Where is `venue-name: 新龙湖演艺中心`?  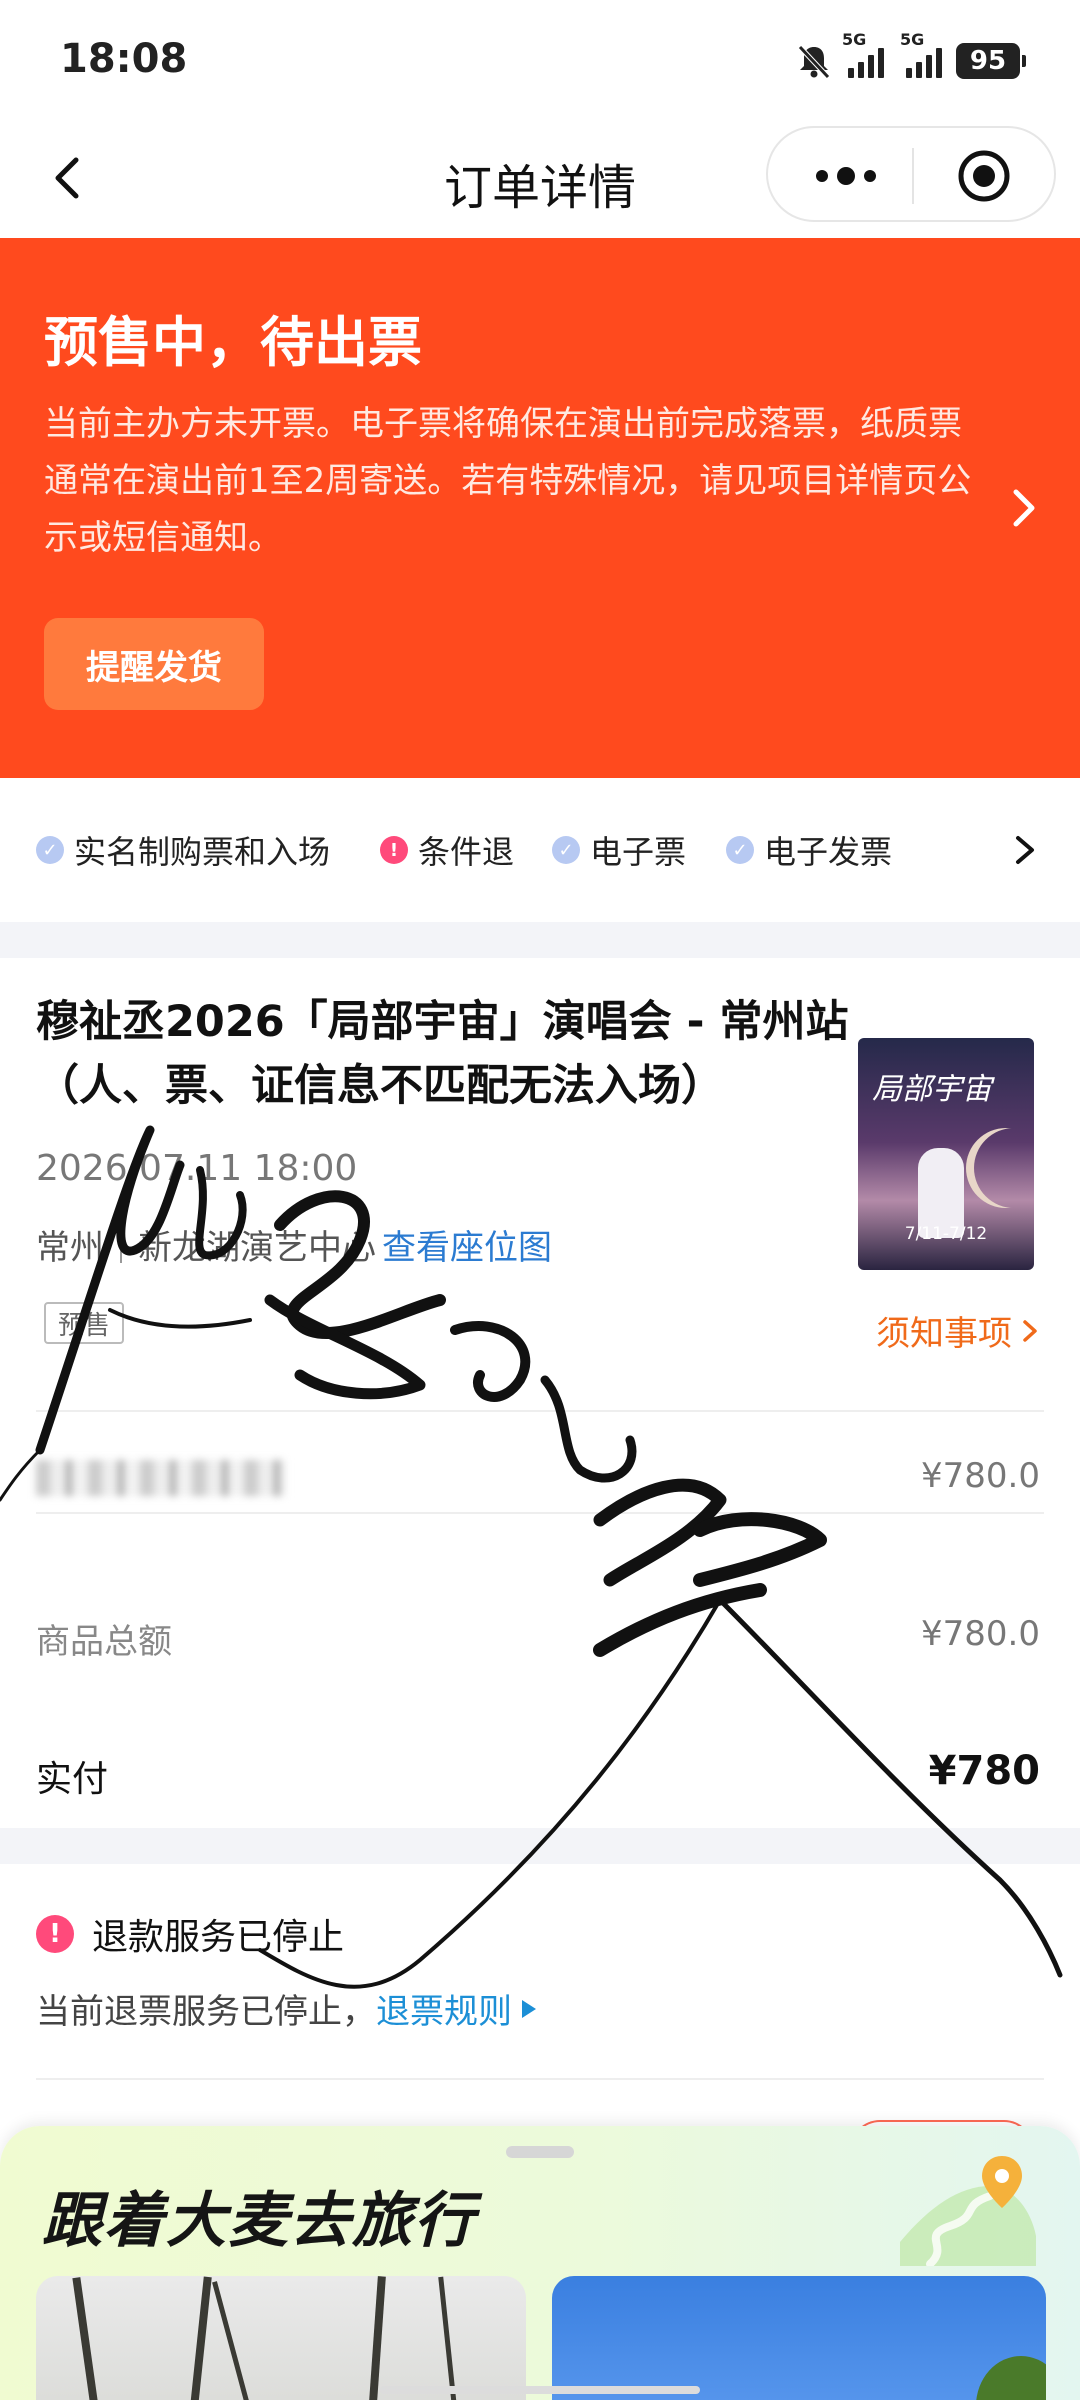
venue-name: 新龙湖演艺中心 is located at coordinates (257, 1248).